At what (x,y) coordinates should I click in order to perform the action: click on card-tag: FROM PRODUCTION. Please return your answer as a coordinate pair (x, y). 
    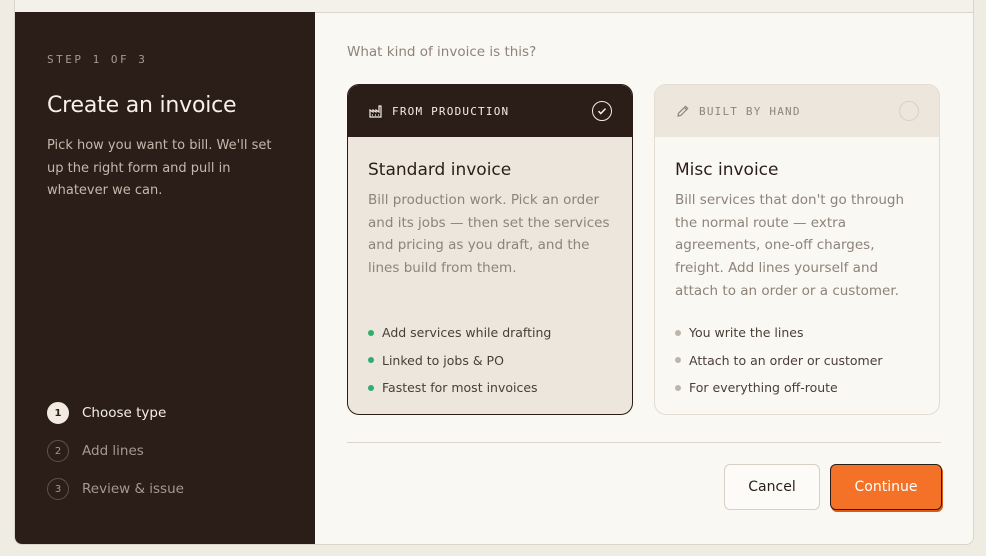
    Looking at the image, I should click on (451, 111).